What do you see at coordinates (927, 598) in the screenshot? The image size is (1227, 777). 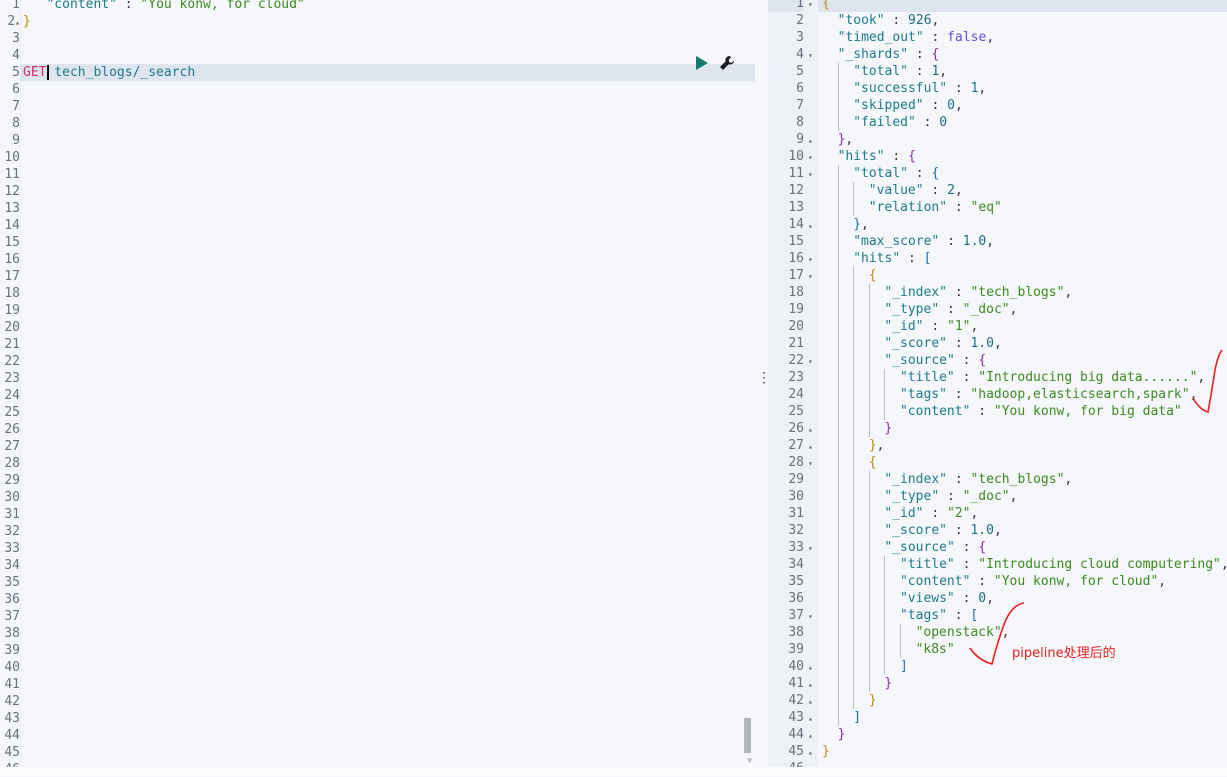 I see `token-key: "views"` at bounding box center [927, 598].